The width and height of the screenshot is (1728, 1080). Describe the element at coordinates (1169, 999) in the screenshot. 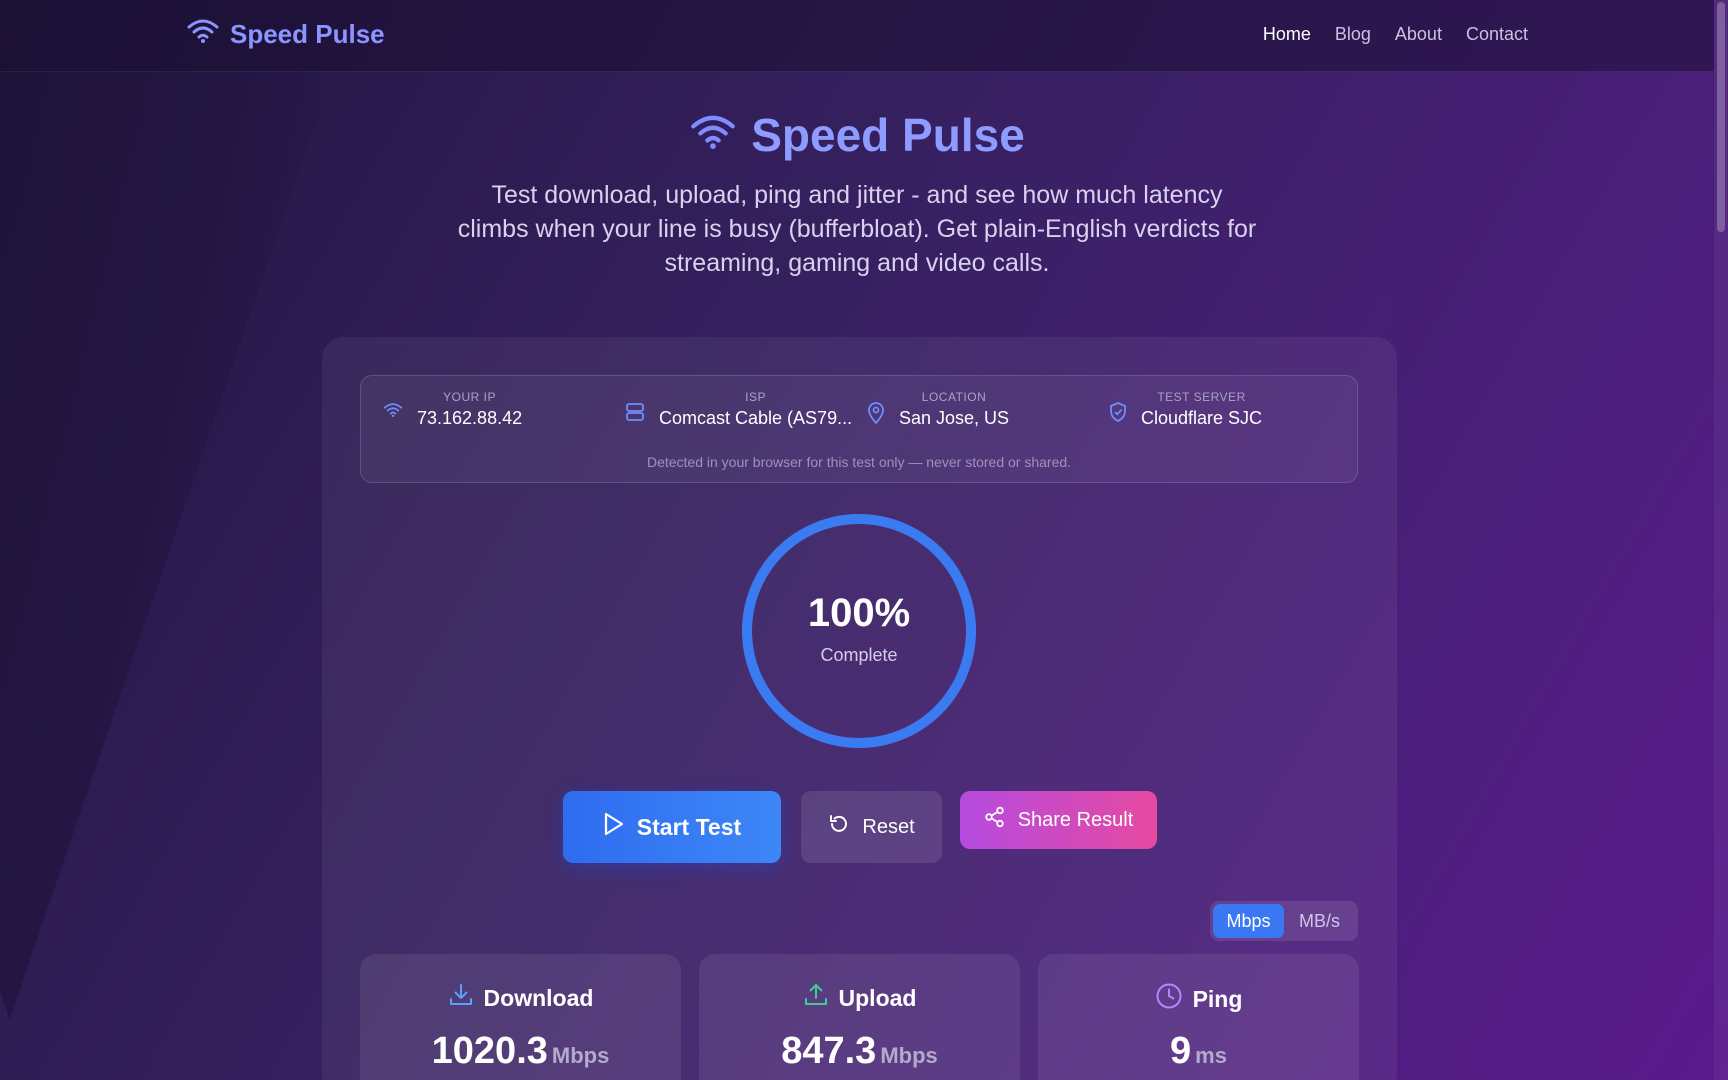

I see `clock-icon` at that location.